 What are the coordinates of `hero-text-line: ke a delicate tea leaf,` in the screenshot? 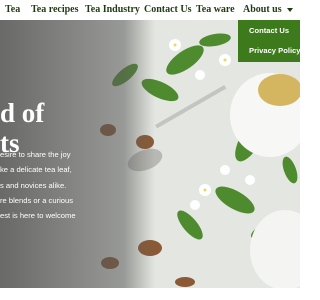 It's located at (36, 170).